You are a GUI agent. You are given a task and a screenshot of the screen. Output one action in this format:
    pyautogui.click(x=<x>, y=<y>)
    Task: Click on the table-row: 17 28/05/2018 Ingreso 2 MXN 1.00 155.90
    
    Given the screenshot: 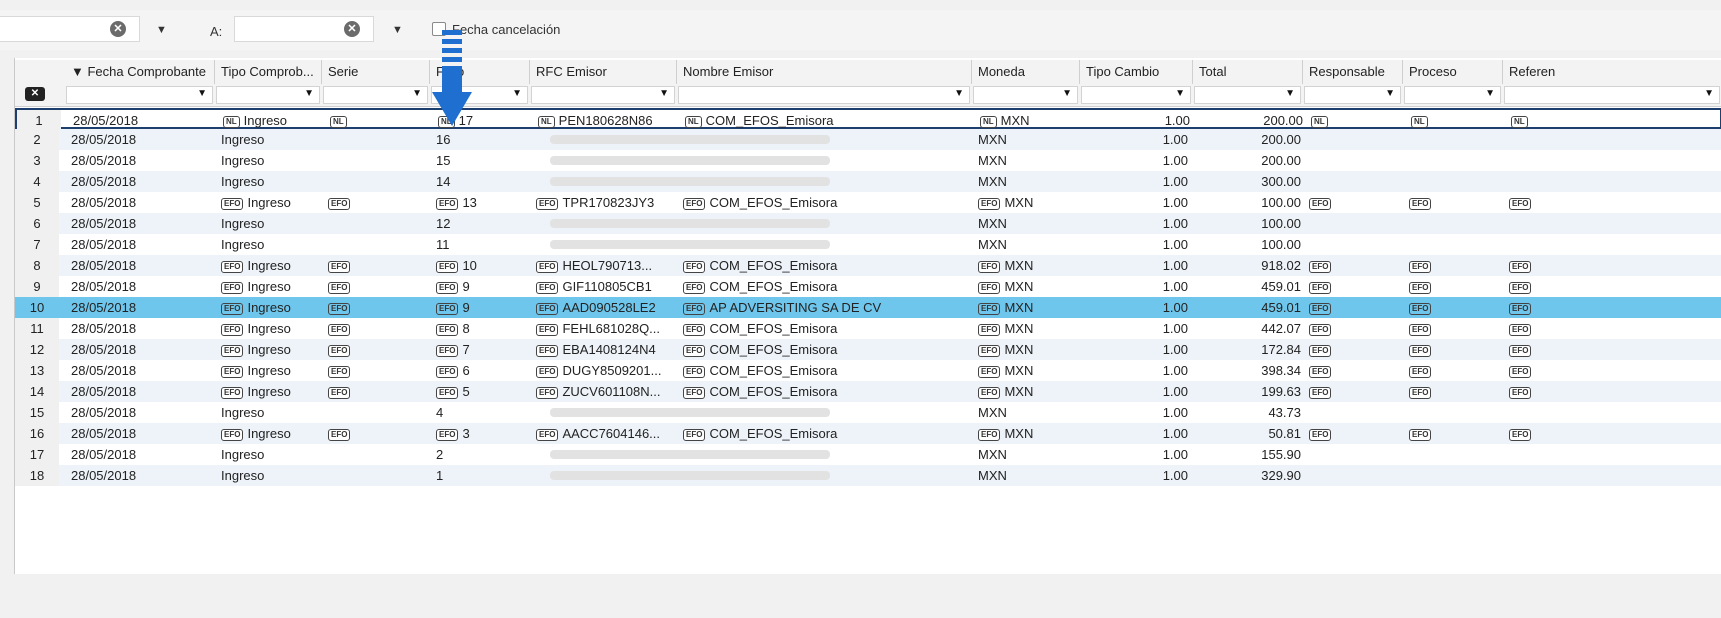 What is the action you would take?
    pyautogui.click(x=868, y=454)
    